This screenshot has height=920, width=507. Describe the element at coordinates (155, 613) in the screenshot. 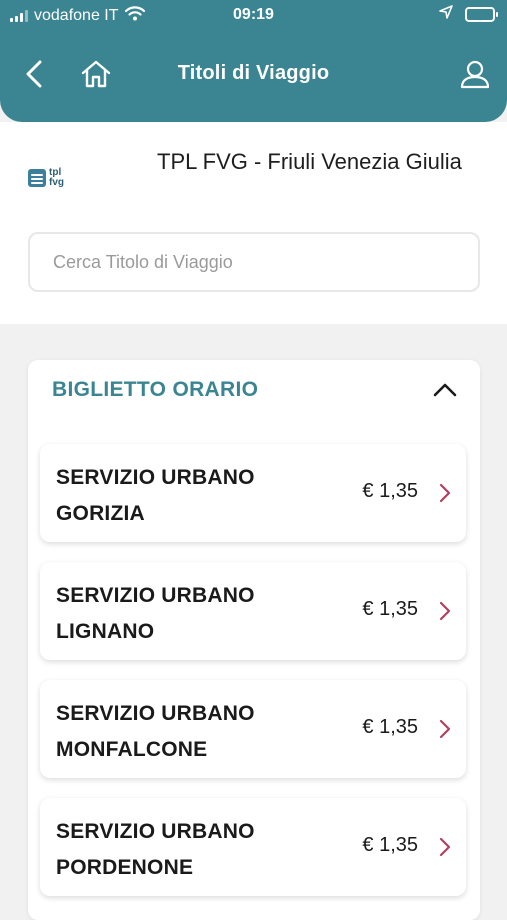

I see `ticket-name: SERVIZIO URBANO LIGNANO` at that location.